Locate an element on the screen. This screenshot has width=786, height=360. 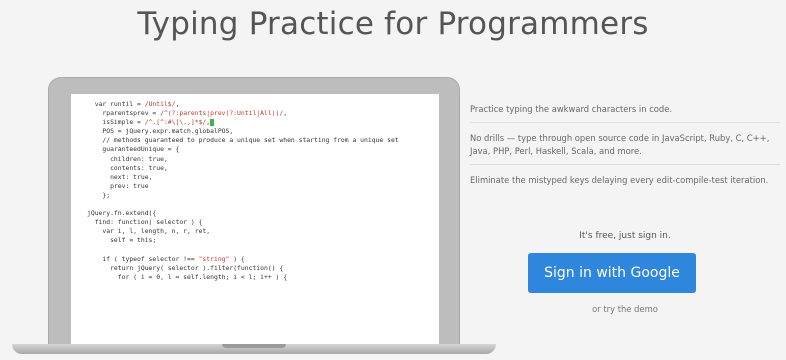
code-line: children: true, is located at coordinates (243, 159).